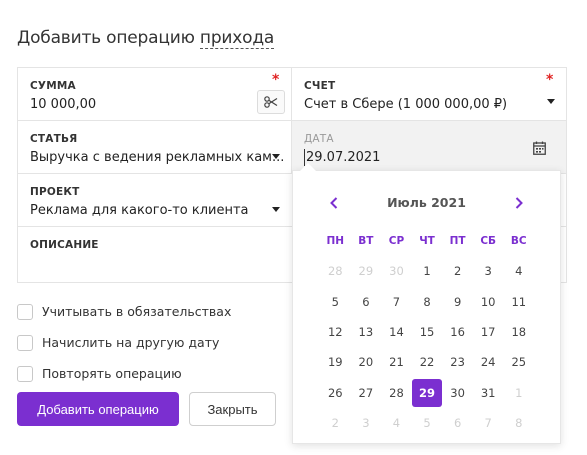  I want to click on account-select: СЧЕТ * Счет в Сбере (1 000 000,00 ₽), so click(429, 94).